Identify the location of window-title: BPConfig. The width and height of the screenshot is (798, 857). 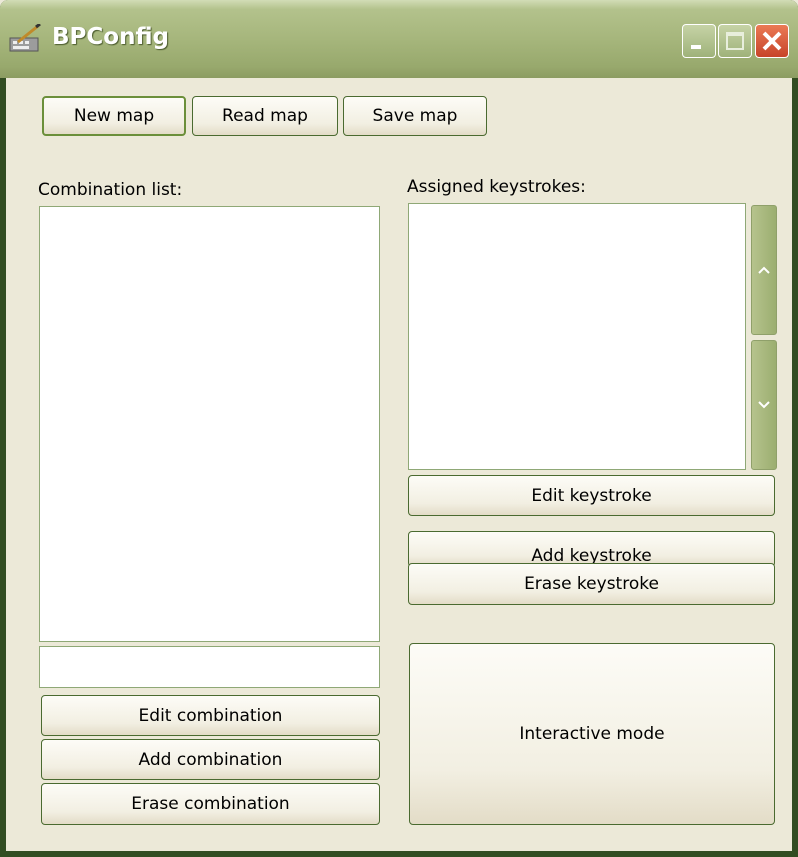
(110, 37).